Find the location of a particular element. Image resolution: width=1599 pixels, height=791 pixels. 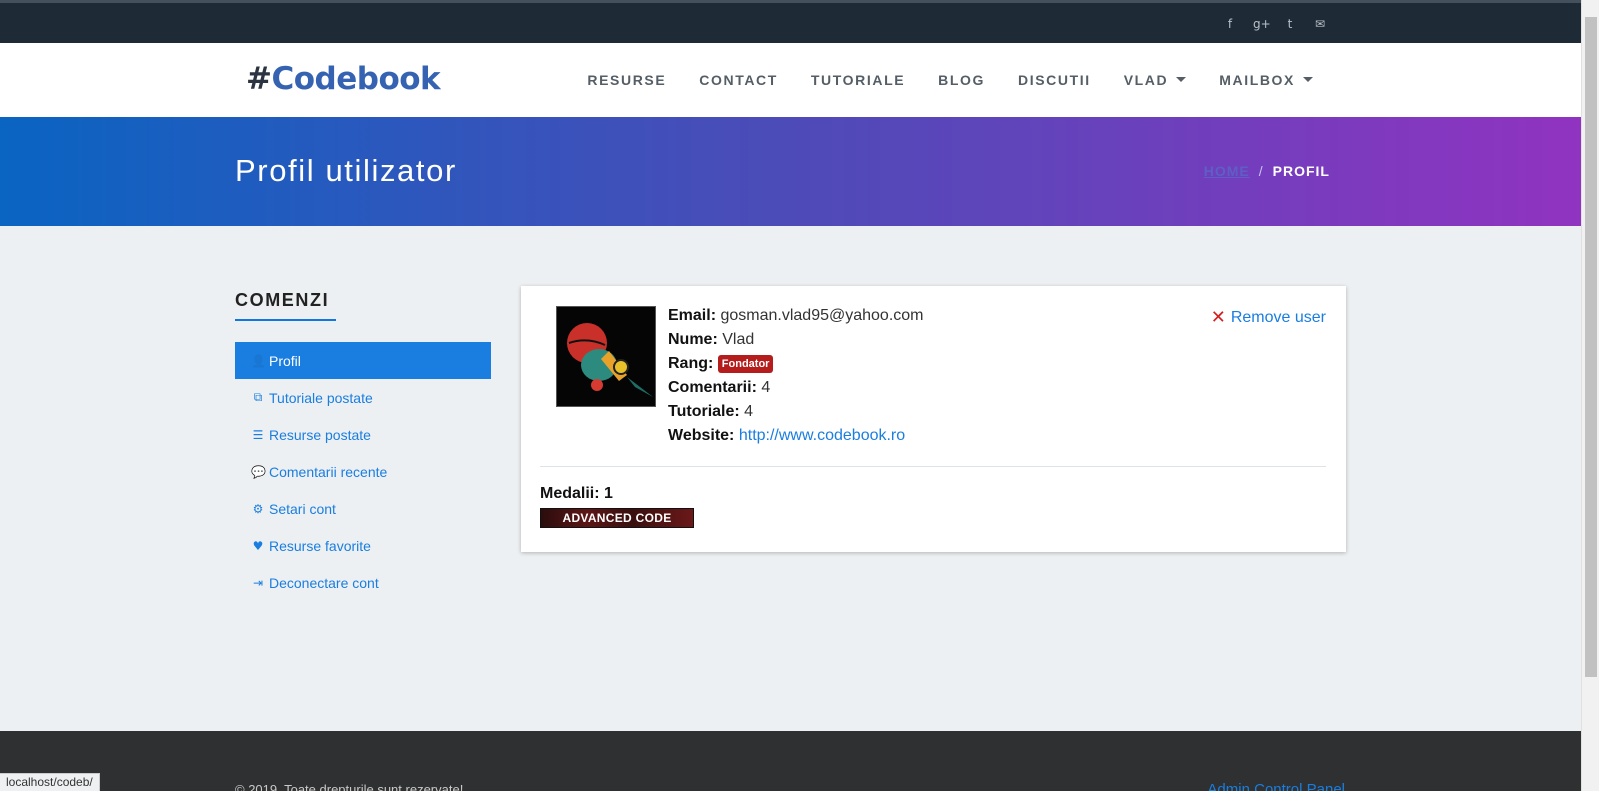

page-header-banner: Profil utilizator HOME / PROFIL is located at coordinates (790, 171).